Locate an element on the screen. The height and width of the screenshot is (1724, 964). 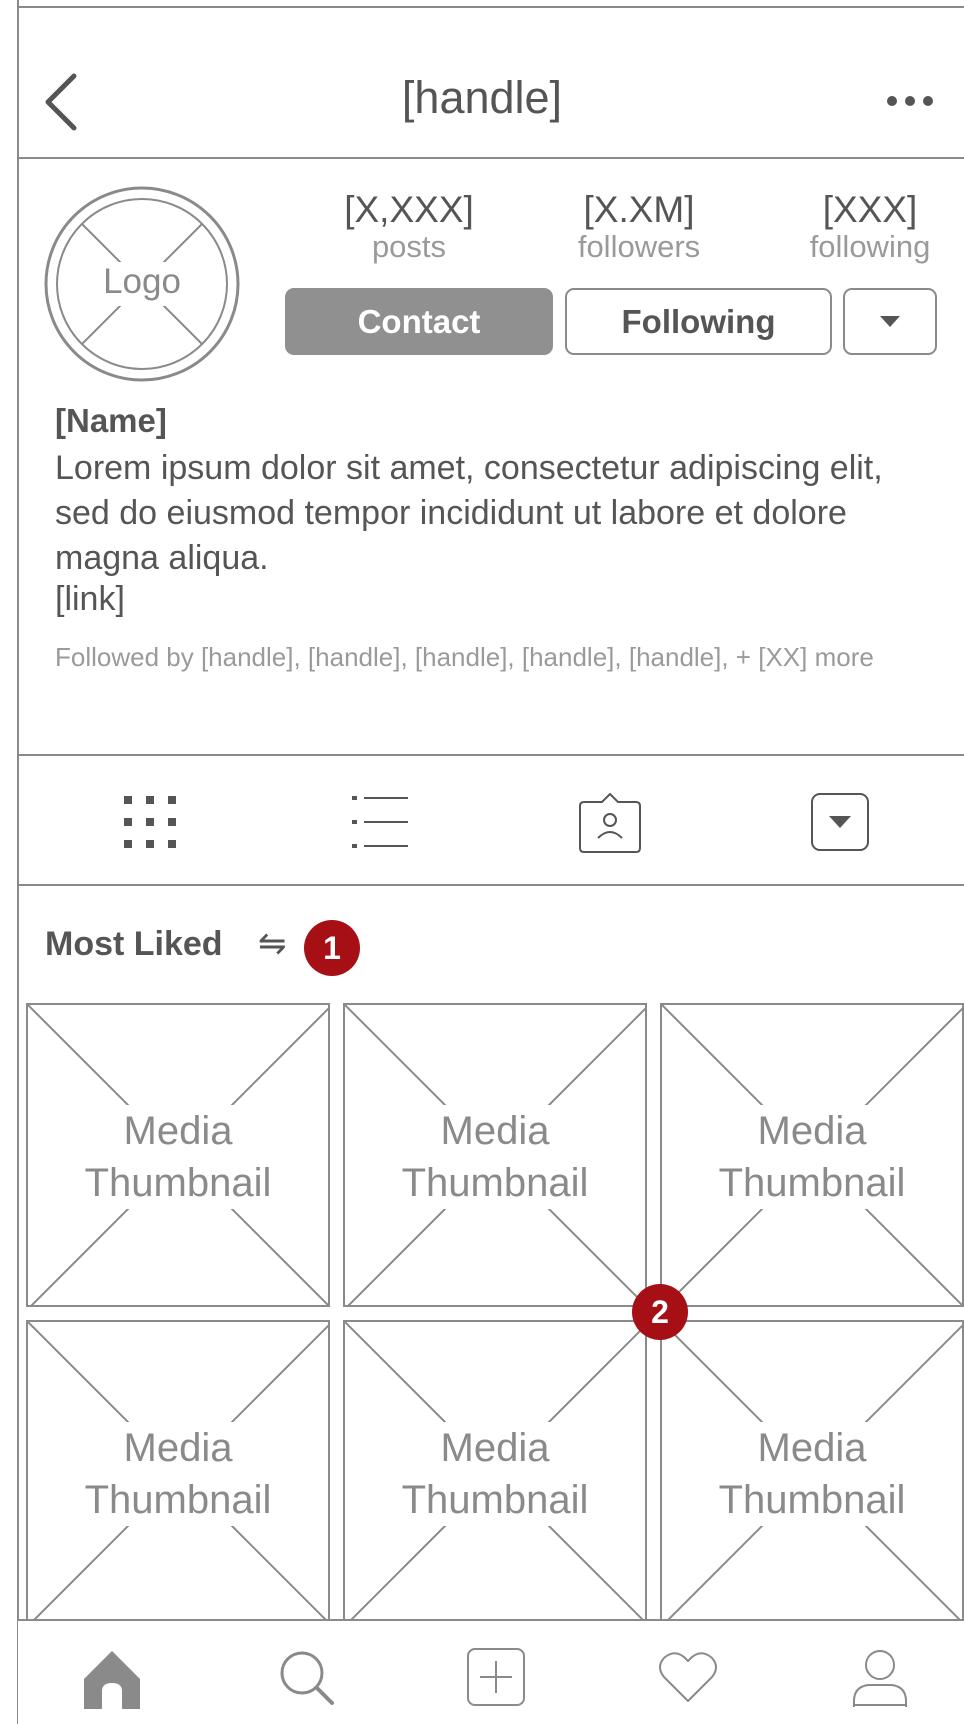
tagged-icon is located at coordinates (610, 822).